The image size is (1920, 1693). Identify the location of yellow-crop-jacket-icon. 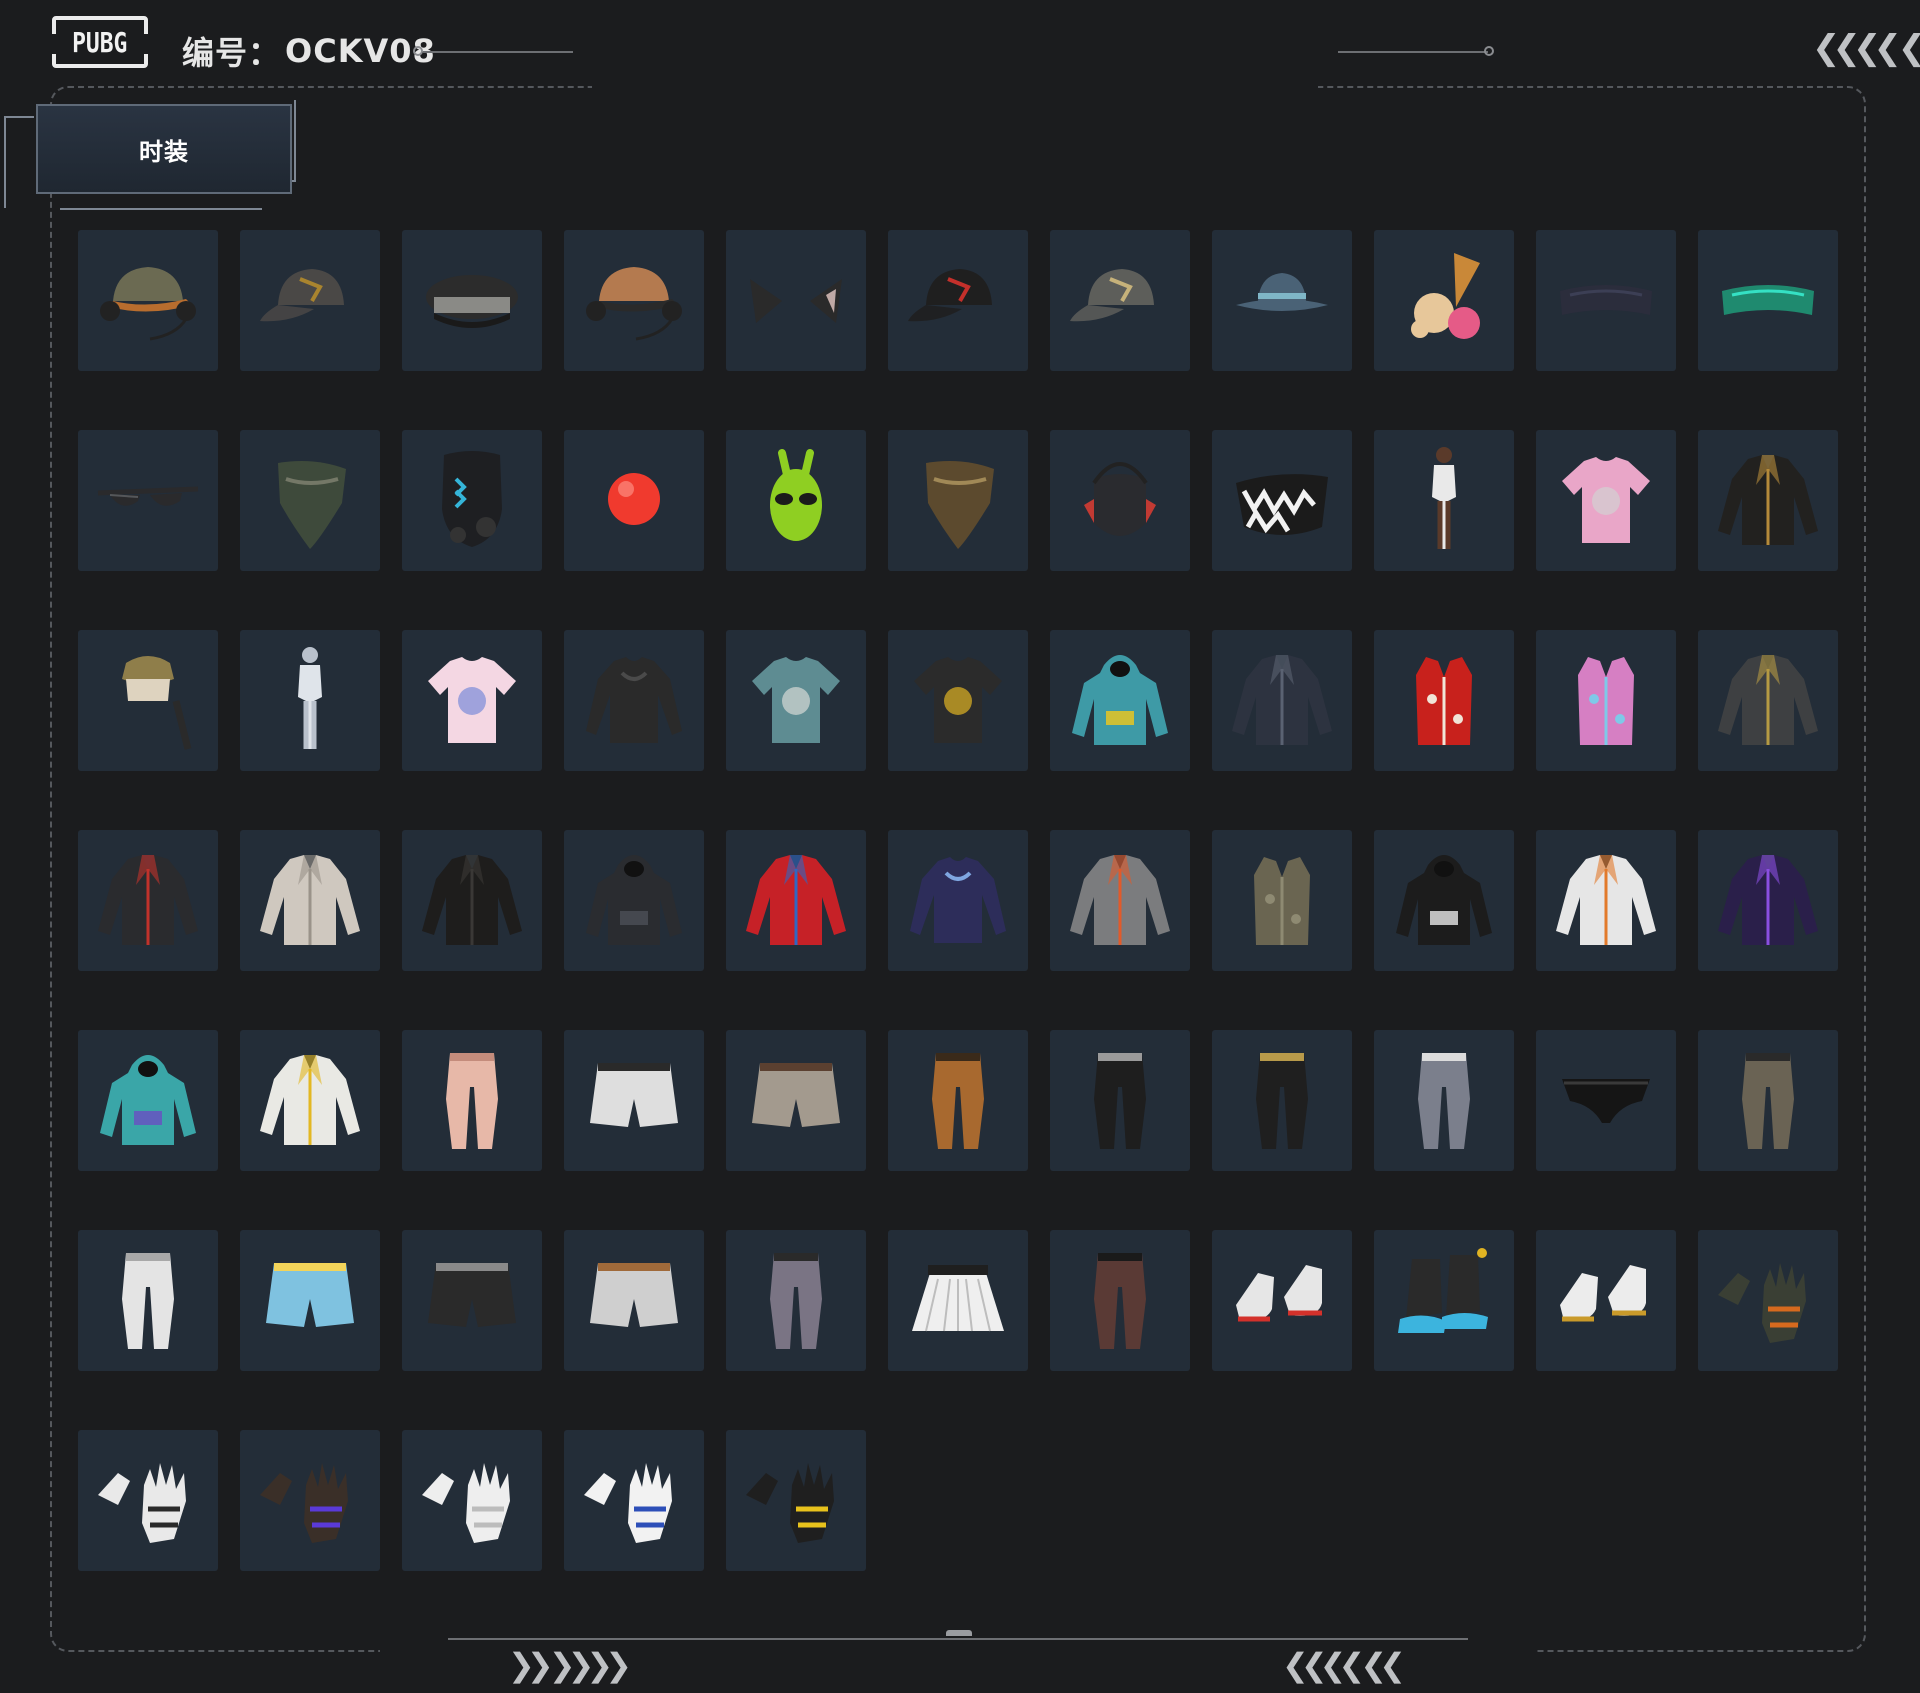
(310, 1101).